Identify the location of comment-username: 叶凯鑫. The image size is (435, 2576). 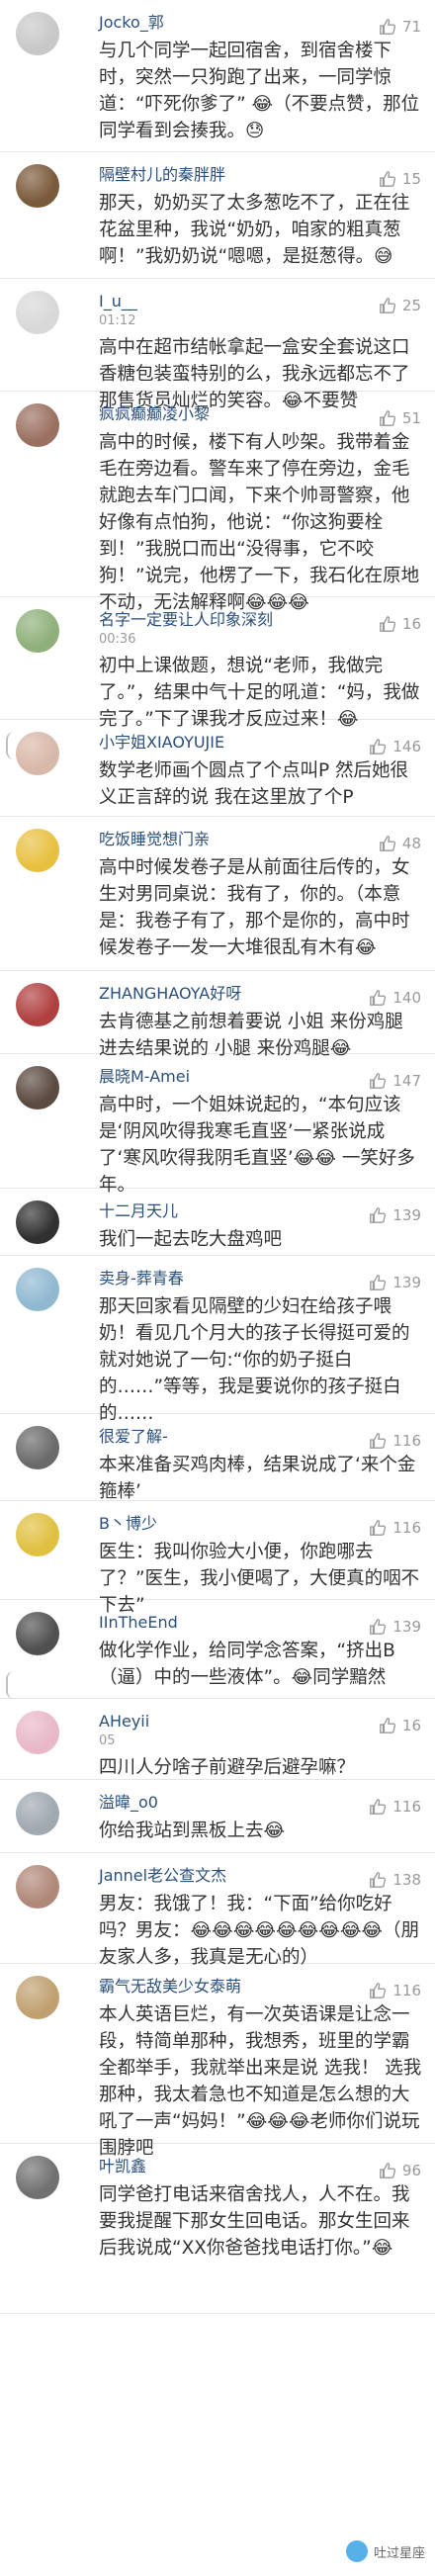
(262, 2166).